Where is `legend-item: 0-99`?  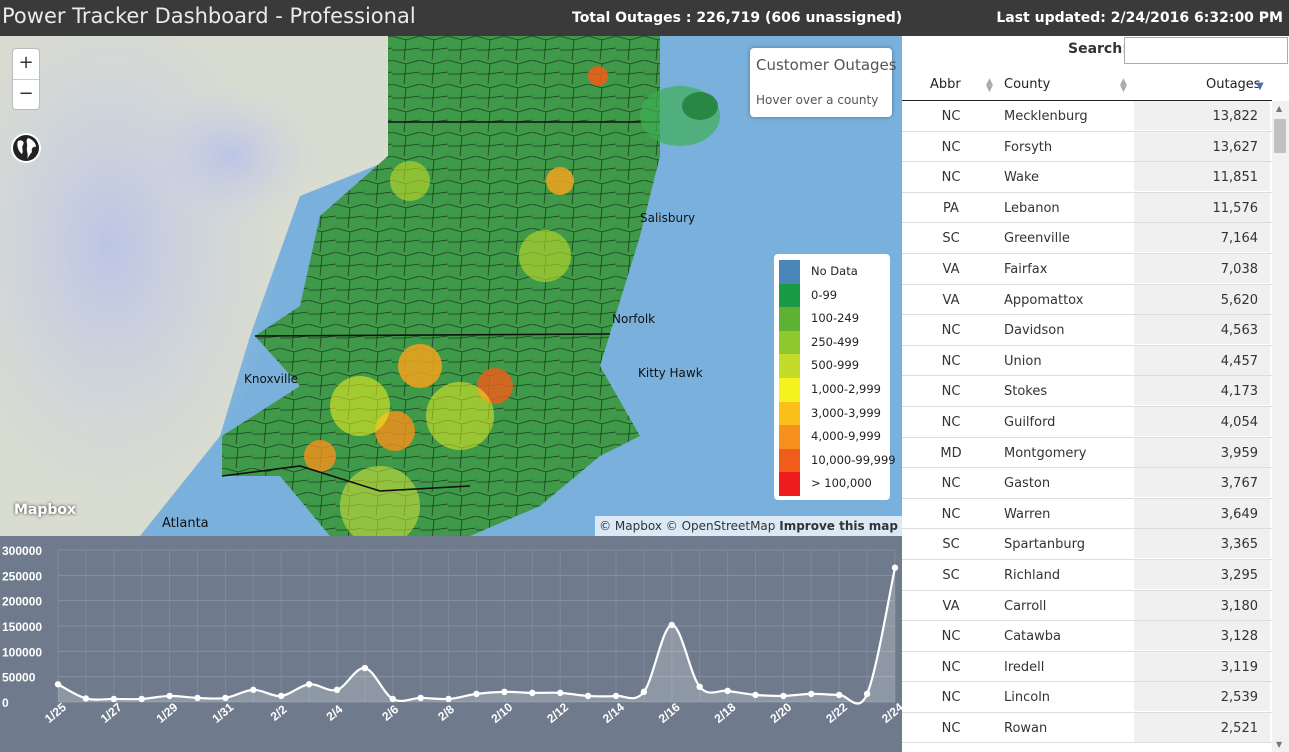
legend-item: 0-99 is located at coordinates (834, 295).